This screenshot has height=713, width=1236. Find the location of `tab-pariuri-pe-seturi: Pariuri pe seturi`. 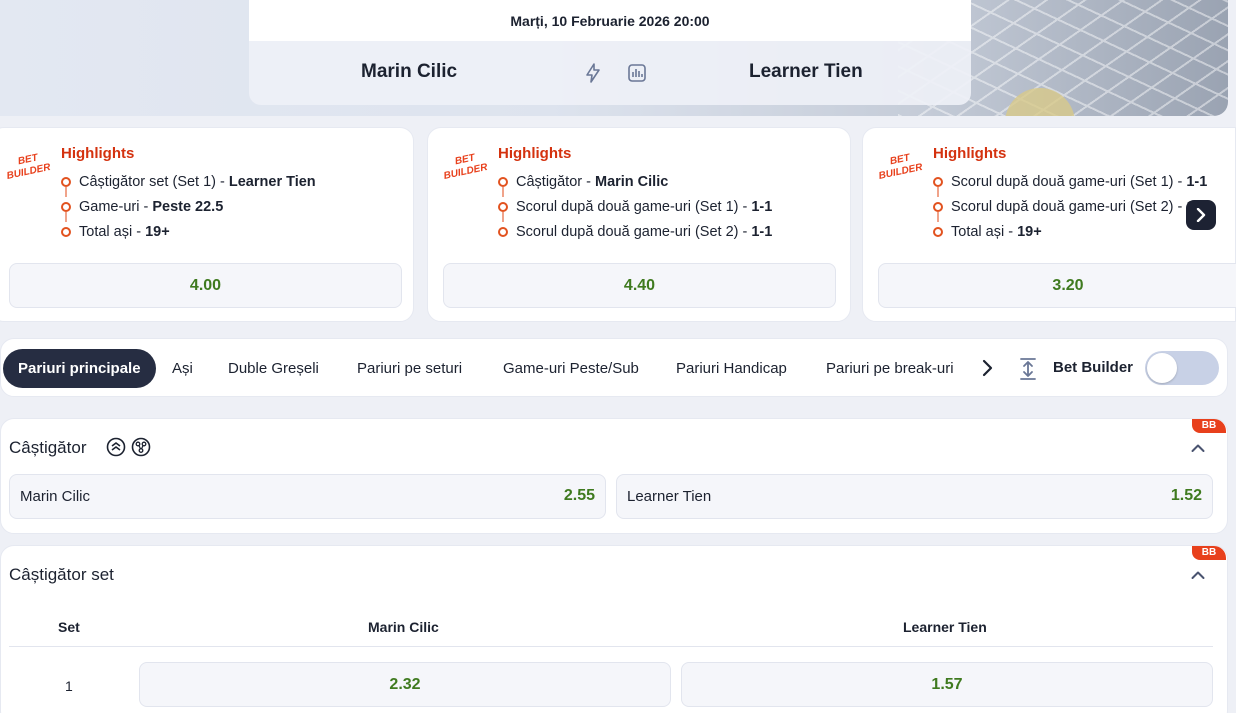

tab-pariuri-pe-seturi: Pariuri pe seturi is located at coordinates (409, 368).